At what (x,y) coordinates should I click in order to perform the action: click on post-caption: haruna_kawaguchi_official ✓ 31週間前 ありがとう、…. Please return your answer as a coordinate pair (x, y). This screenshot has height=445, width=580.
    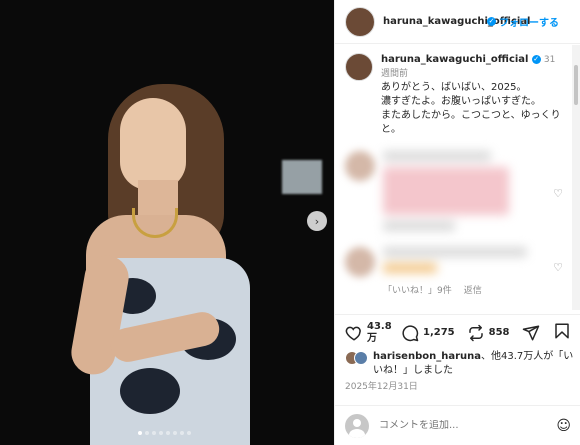
    Looking at the image, I should click on (454, 95).